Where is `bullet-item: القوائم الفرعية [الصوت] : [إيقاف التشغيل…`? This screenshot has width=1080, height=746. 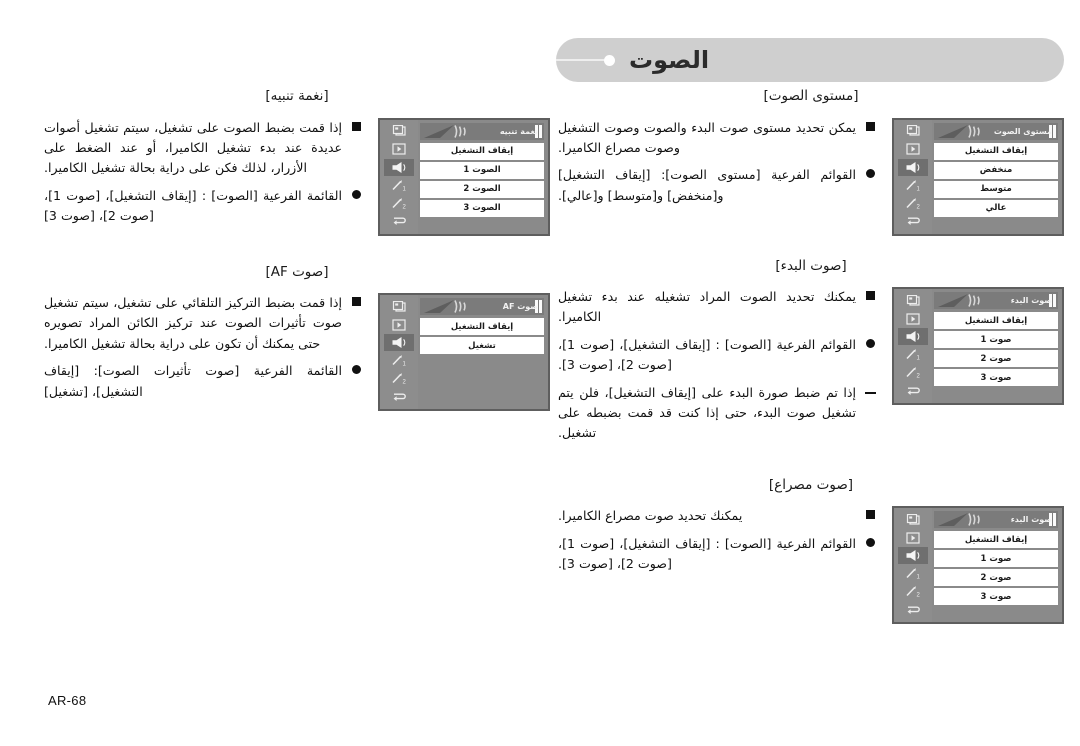 bullet-item: القوائم الفرعية [الصوت] : [إيقاف التشغيل… is located at coordinates (718, 355).